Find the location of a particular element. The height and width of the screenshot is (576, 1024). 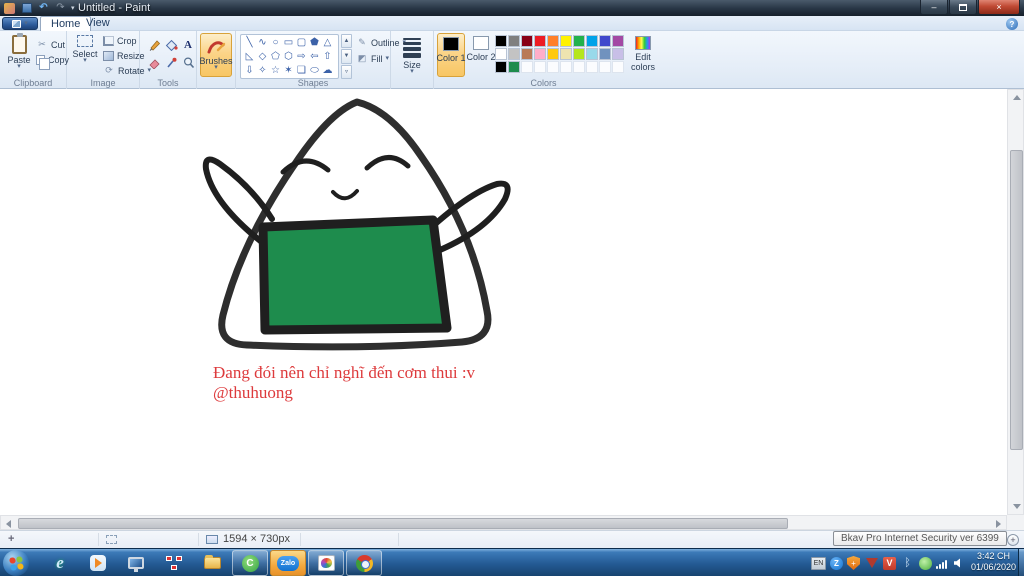

horizontal-scrollbar is located at coordinates (503, 522).